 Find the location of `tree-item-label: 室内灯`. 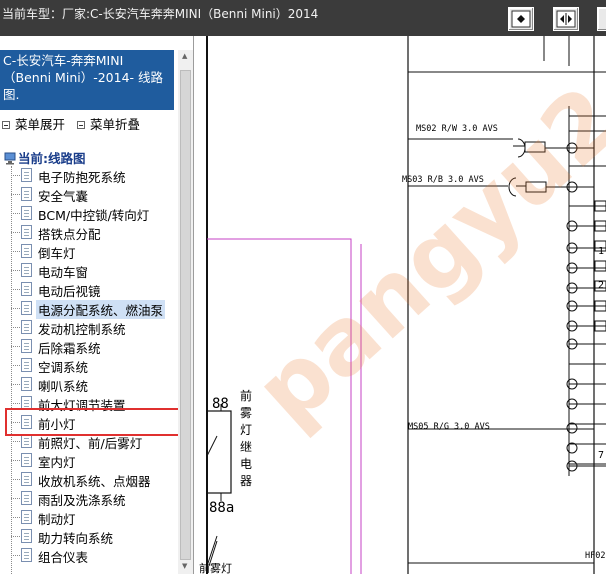

tree-item-label: 室内灯 is located at coordinates (57, 462).